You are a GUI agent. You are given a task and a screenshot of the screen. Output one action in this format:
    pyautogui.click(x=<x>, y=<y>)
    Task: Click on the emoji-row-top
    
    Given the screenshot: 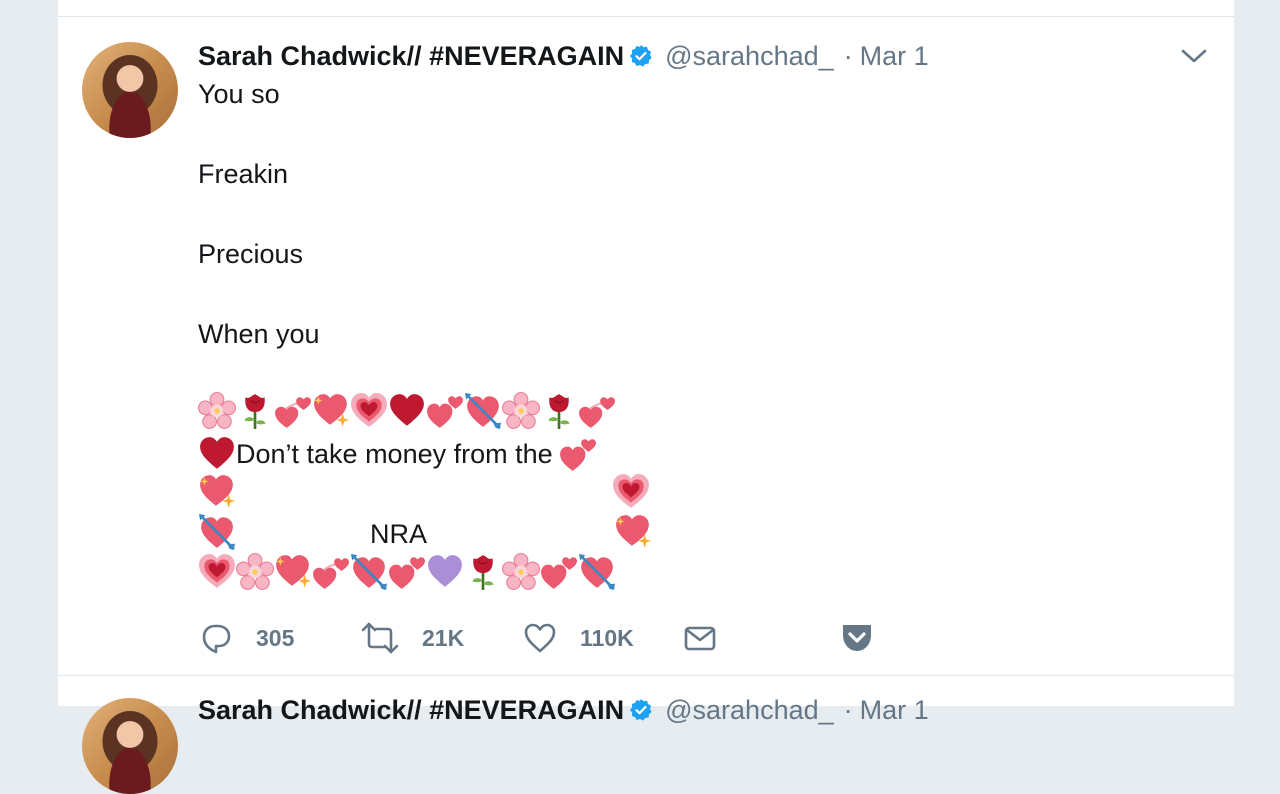 What is the action you would take?
    pyautogui.click(x=407, y=411)
    